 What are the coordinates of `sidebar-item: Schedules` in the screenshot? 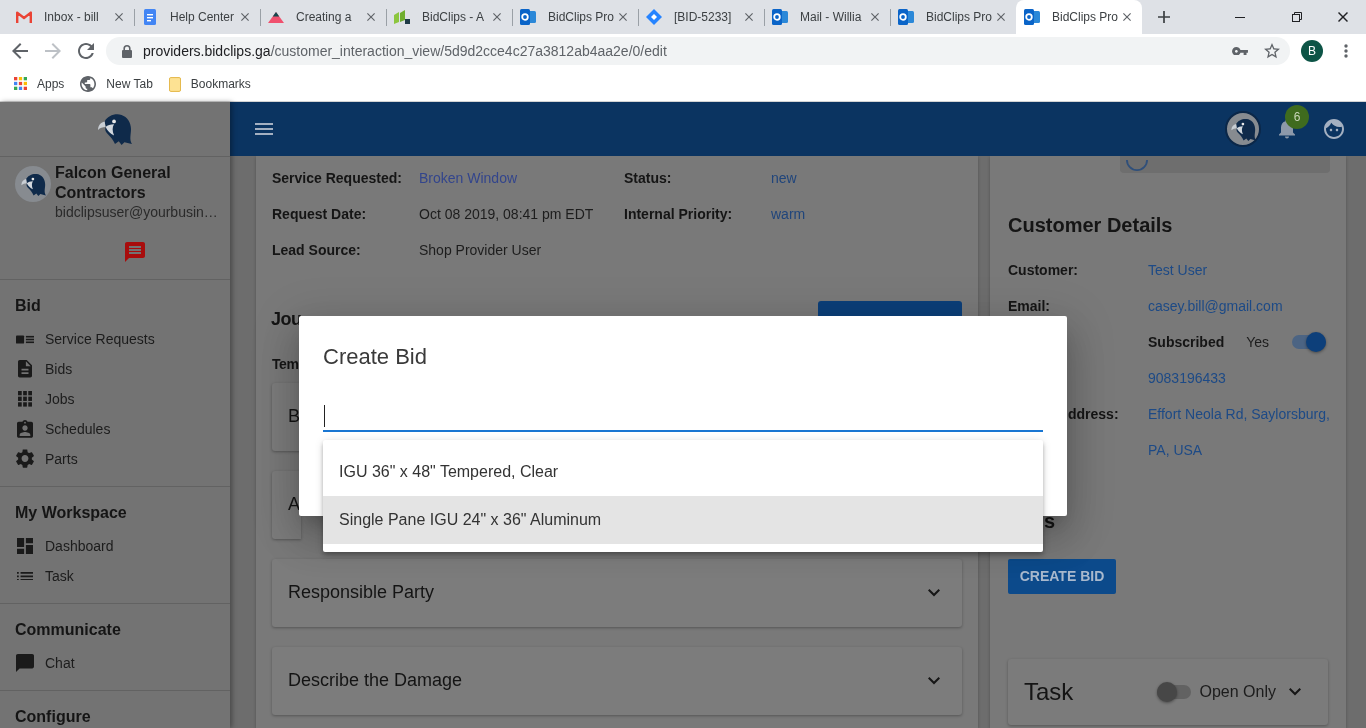 It's located at (115, 429).